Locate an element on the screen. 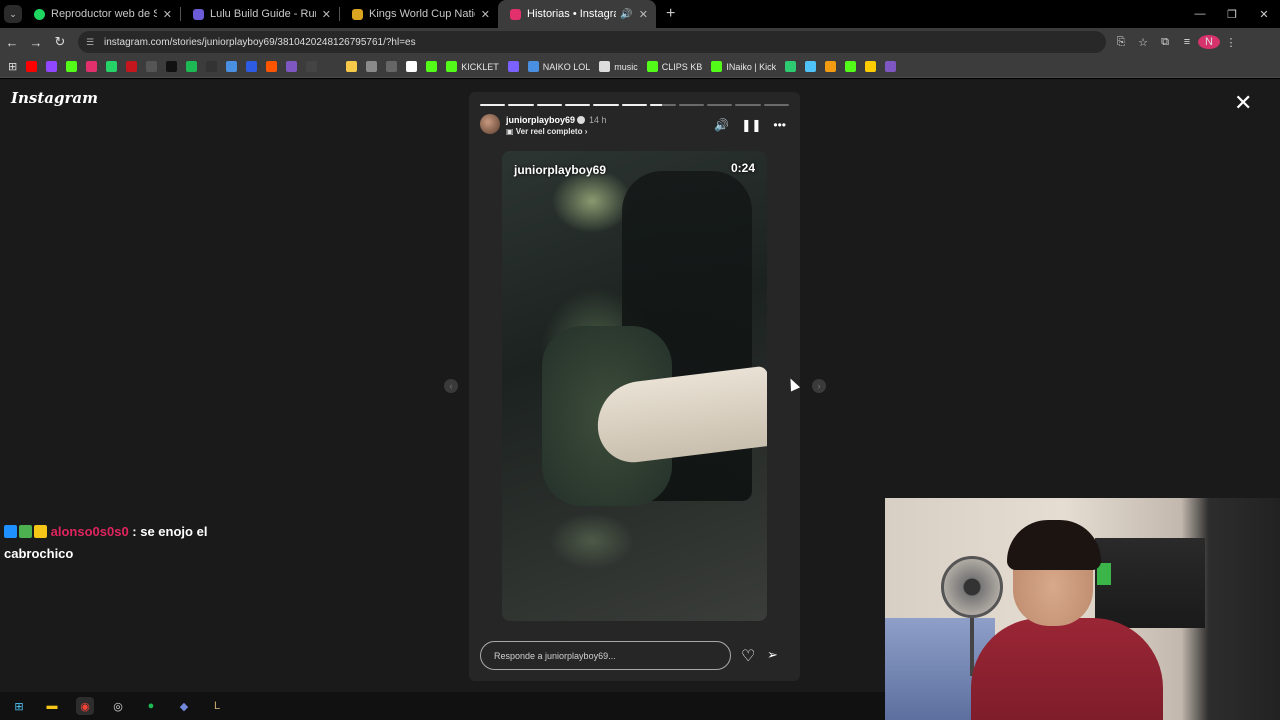  close-window-icon: ✕ is located at coordinates (1264, 14).